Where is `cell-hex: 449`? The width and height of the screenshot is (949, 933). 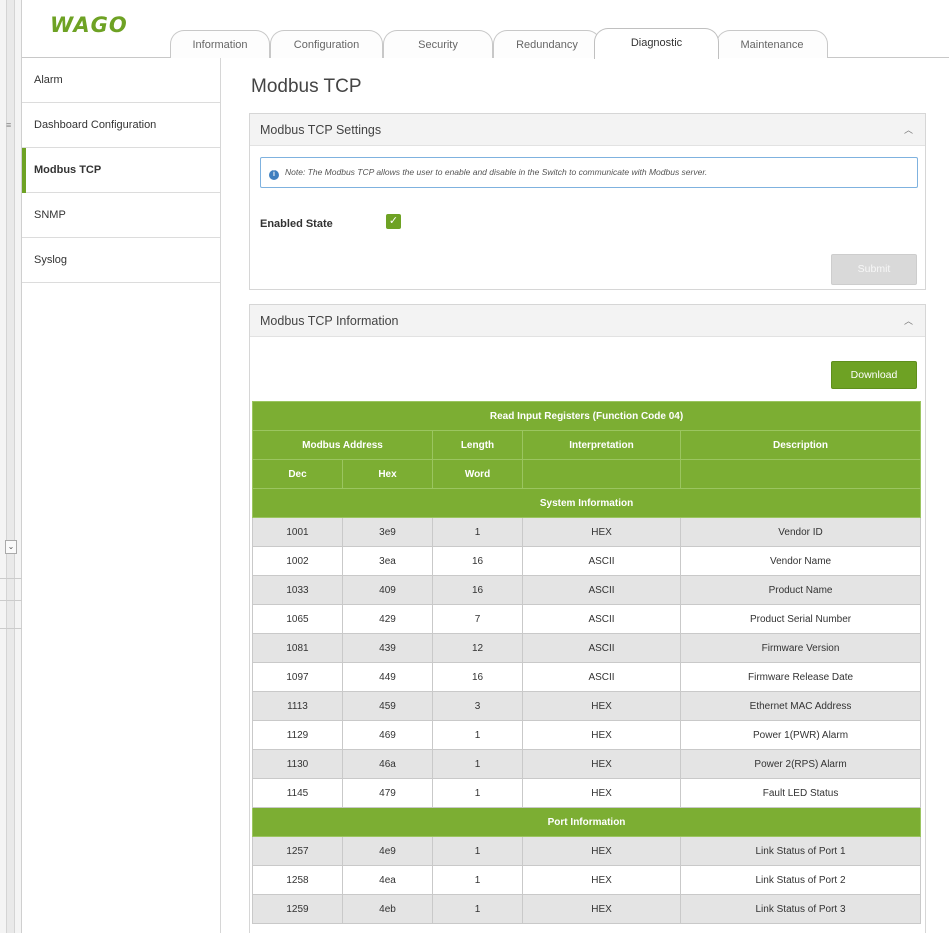 cell-hex: 449 is located at coordinates (387, 677).